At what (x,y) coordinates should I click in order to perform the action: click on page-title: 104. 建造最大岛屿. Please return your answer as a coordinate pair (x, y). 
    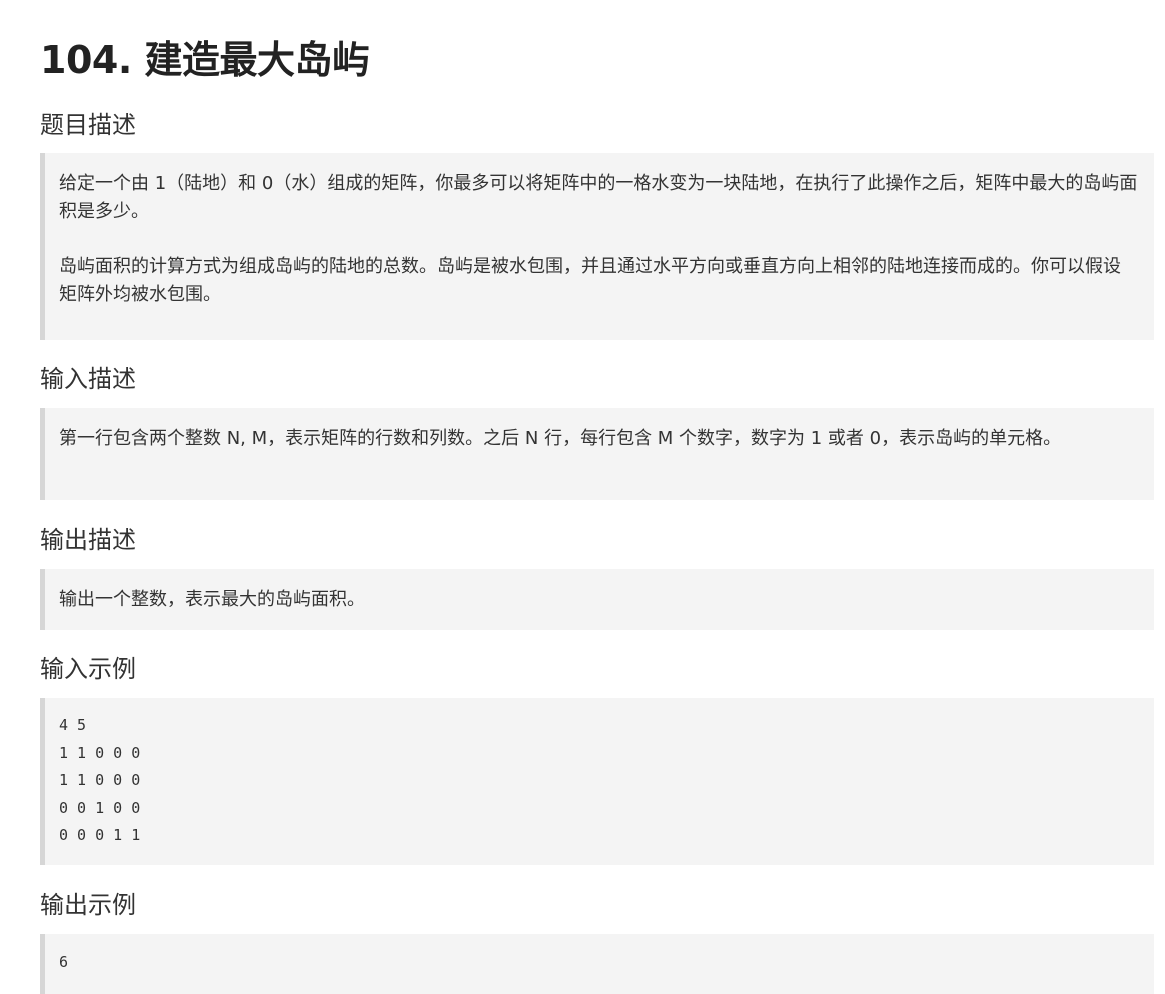
    Looking at the image, I should click on (205, 60).